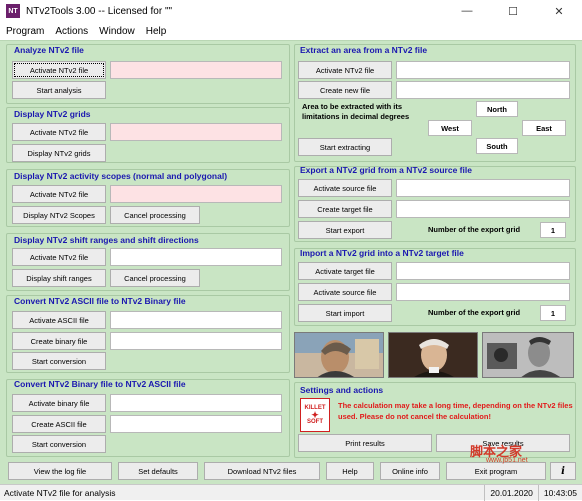 This screenshot has height=501, width=582. Describe the element at coordinates (513, 11) in the screenshot. I see `maximize-button: ☐` at that location.